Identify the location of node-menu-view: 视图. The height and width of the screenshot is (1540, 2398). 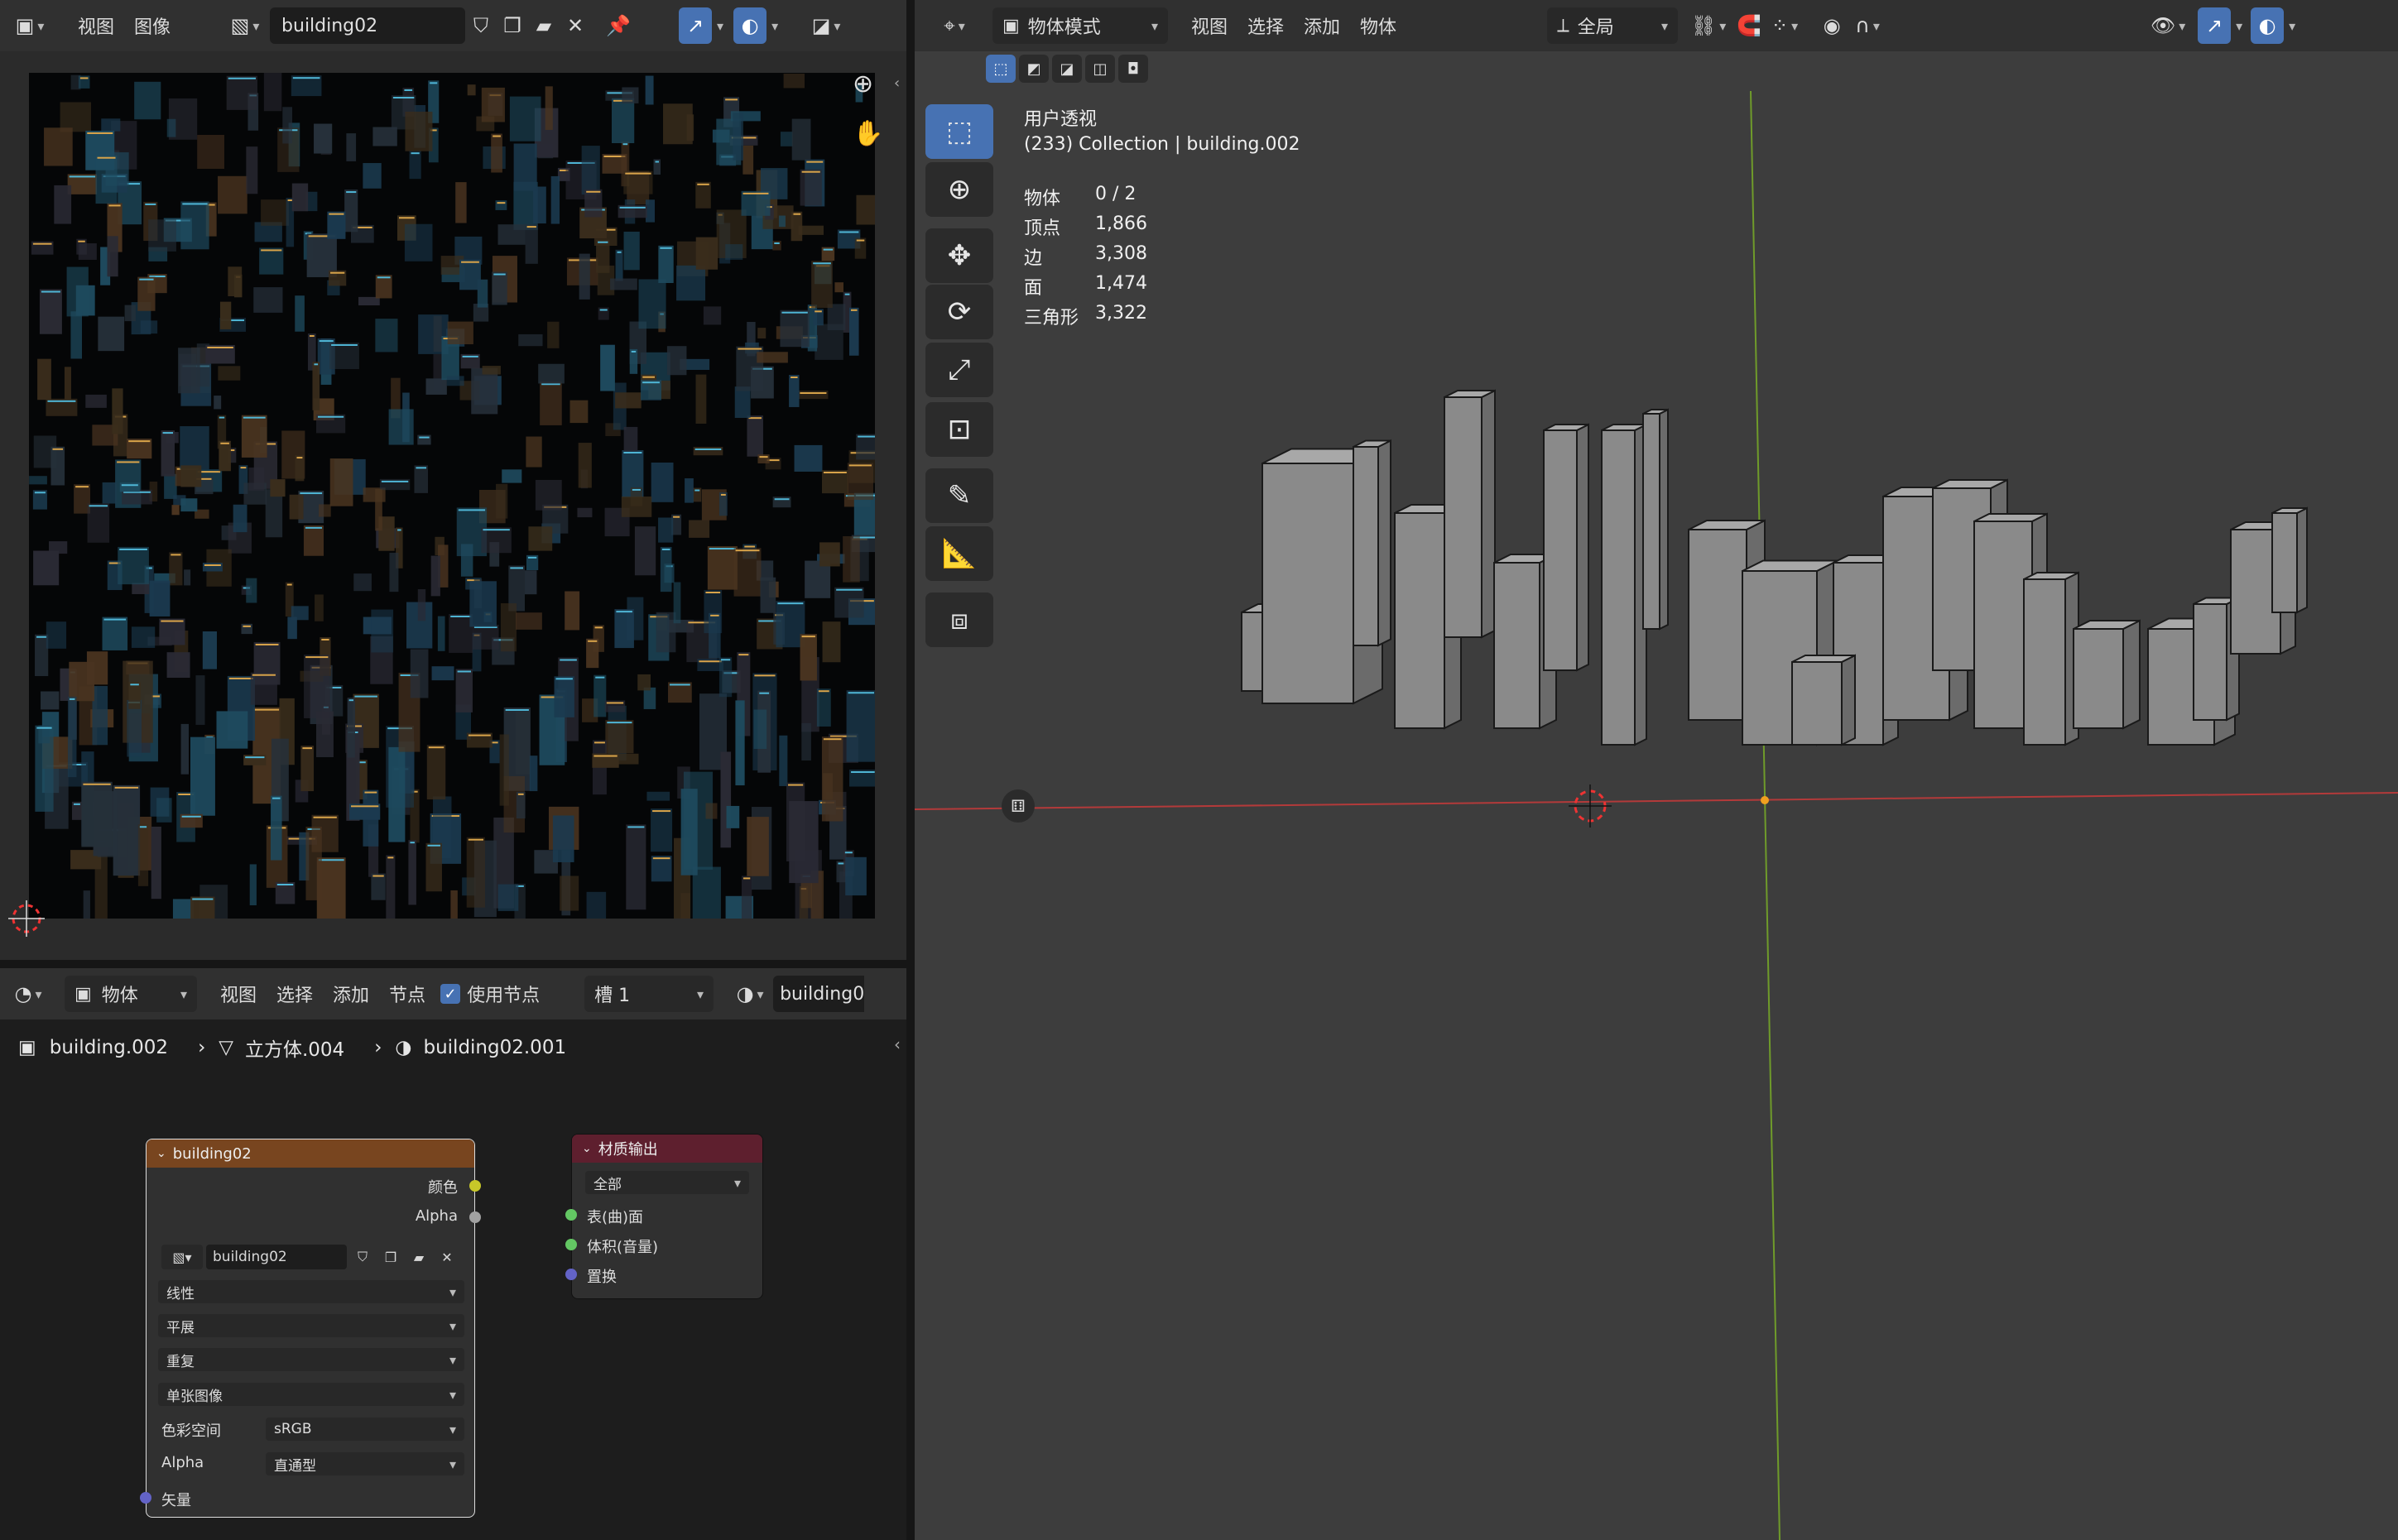
(238, 994).